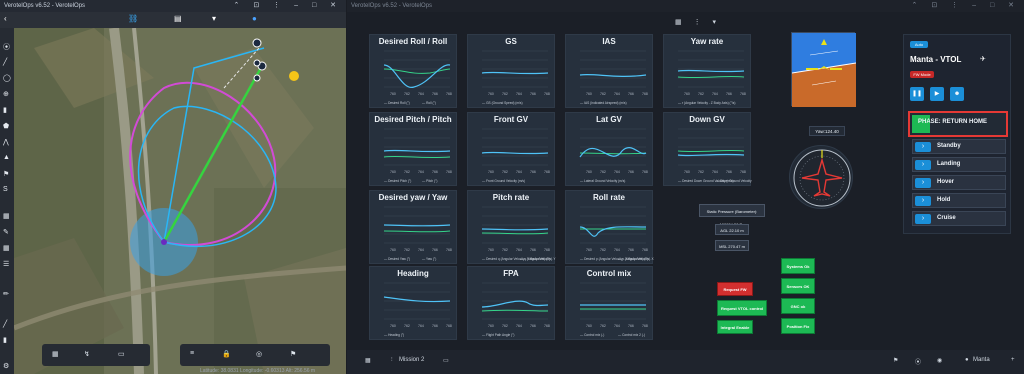 The height and width of the screenshot is (374, 1024). Describe the element at coordinates (502, 103) in the screenshot. I see `legend-entry: — GS (Ground Speed) (m/s)` at that location.